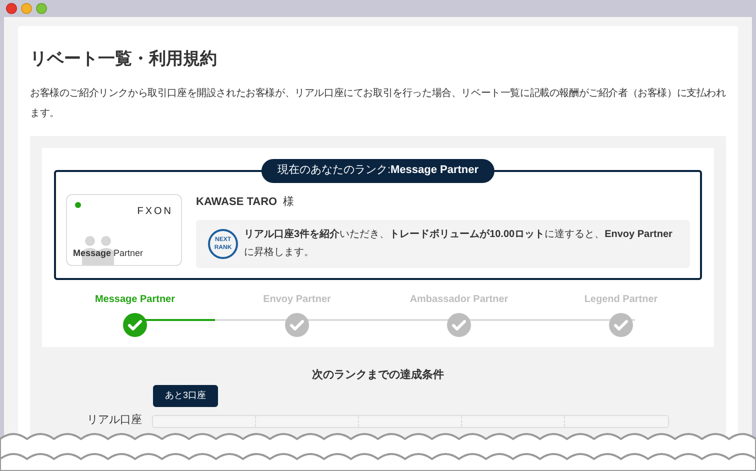 The image size is (756, 471). I want to click on user-name: KAWASE TARO, so click(237, 202).